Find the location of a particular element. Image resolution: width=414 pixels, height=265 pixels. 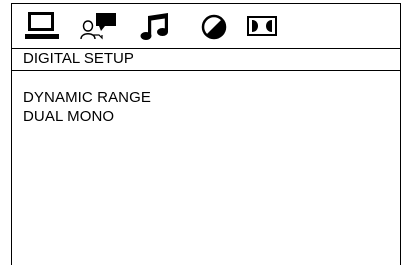

digital-setup-menu: DYNAMIC RANGE DUAL MONO is located at coordinates (87, 107).